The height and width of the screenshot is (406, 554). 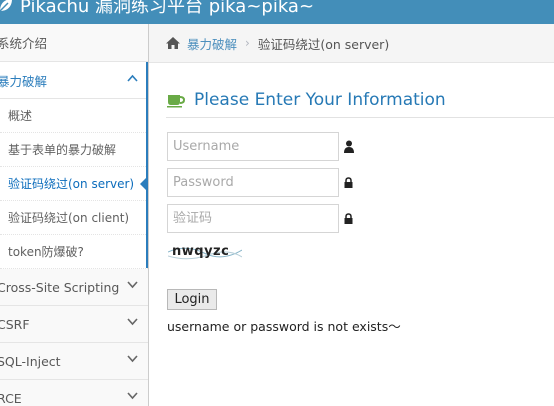 I want to click on home-link, so click(x=173, y=43).